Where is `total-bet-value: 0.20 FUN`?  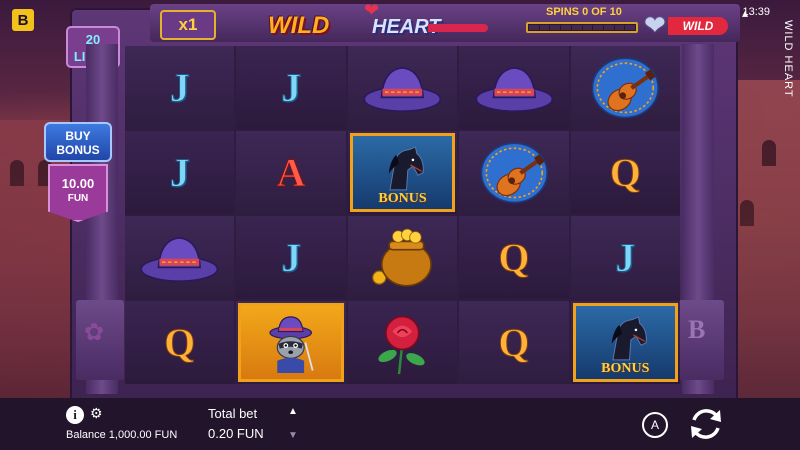
total-bet-value: 0.20 FUN is located at coordinates (236, 433).